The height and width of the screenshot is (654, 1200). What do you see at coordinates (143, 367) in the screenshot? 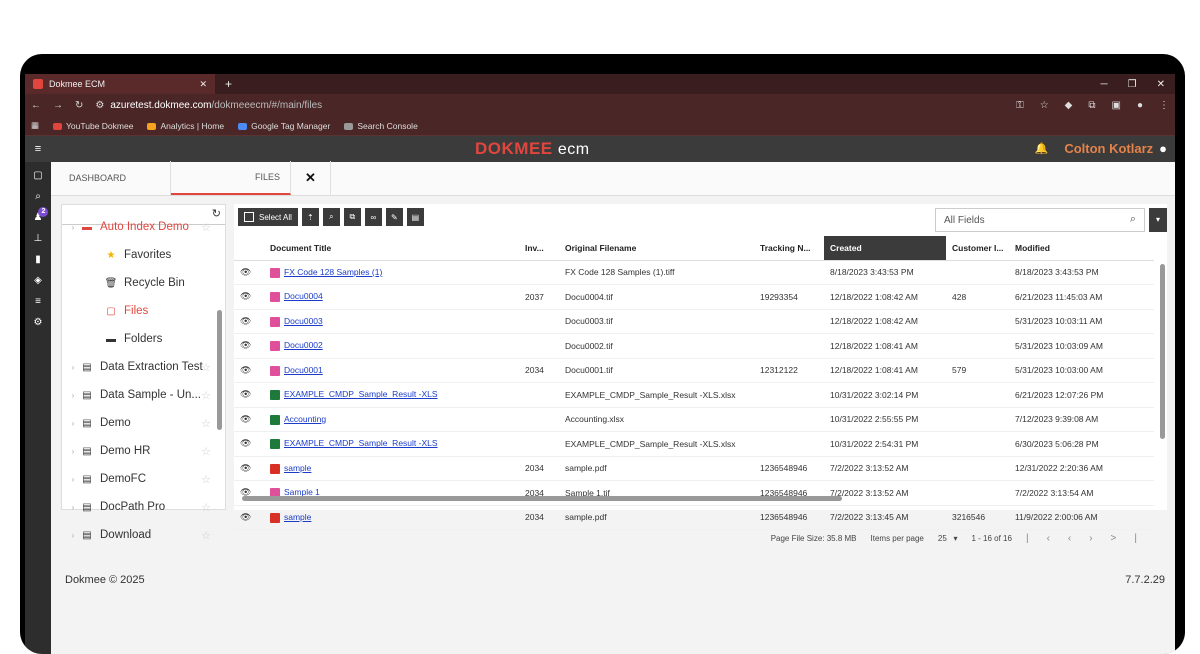
I see `tree-item: › ▤ Data Extraction Test ☆` at bounding box center [143, 367].